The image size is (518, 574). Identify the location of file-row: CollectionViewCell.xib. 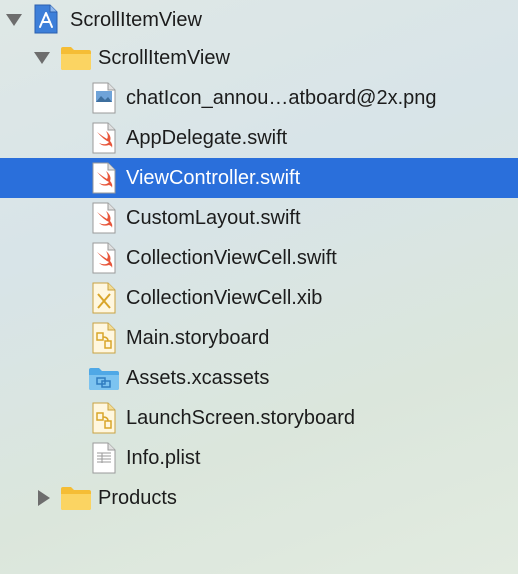
(259, 298).